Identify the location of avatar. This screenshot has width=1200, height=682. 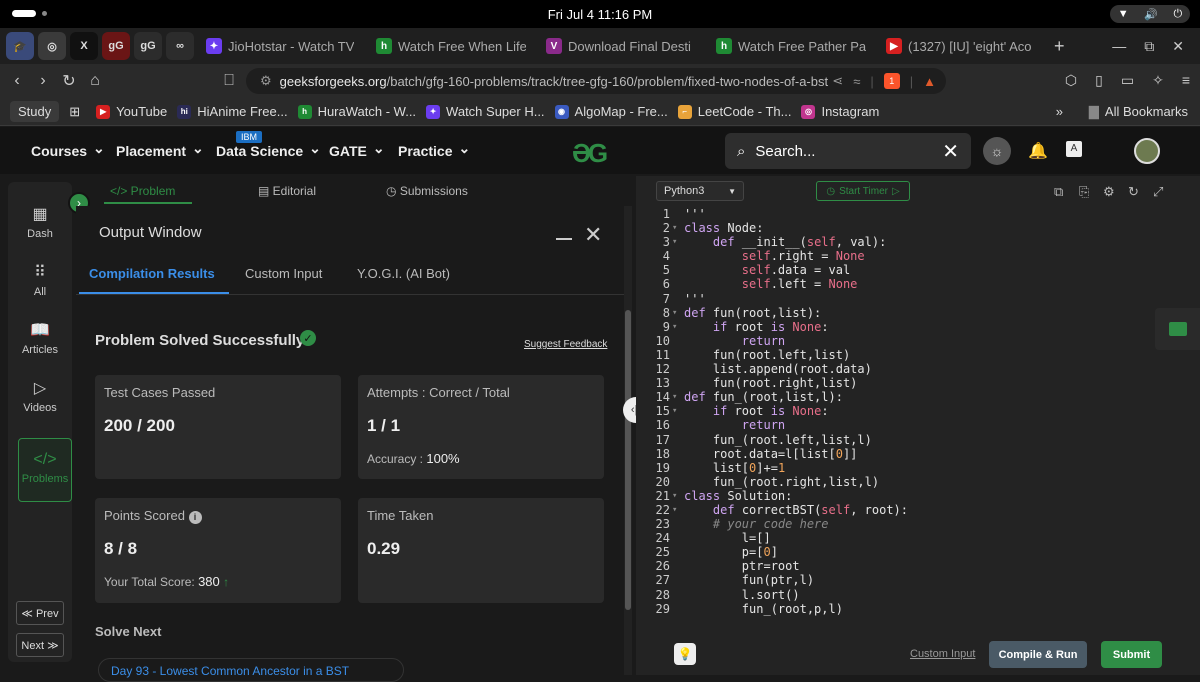
(1147, 151).